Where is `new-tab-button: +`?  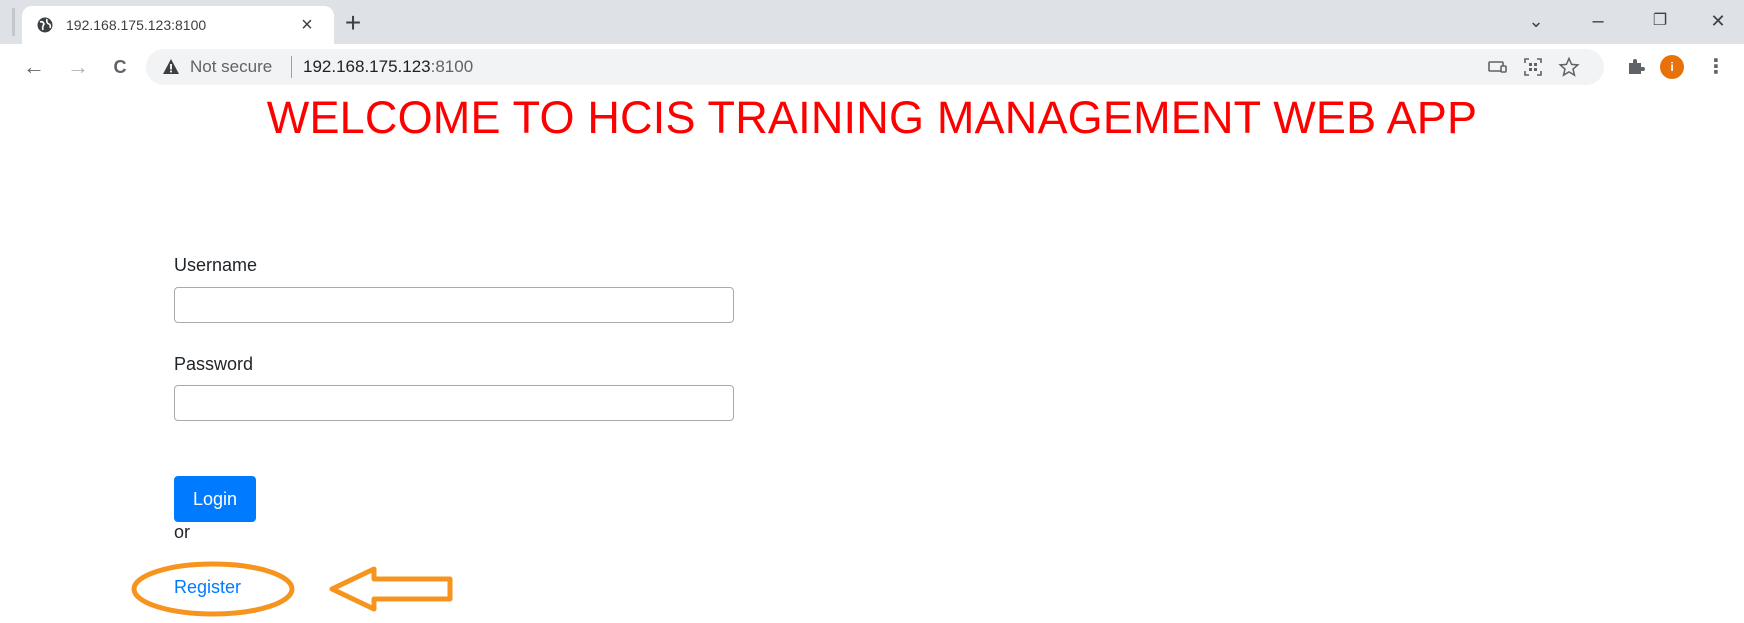
new-tab-button: + is located at coordinates (353, 23).